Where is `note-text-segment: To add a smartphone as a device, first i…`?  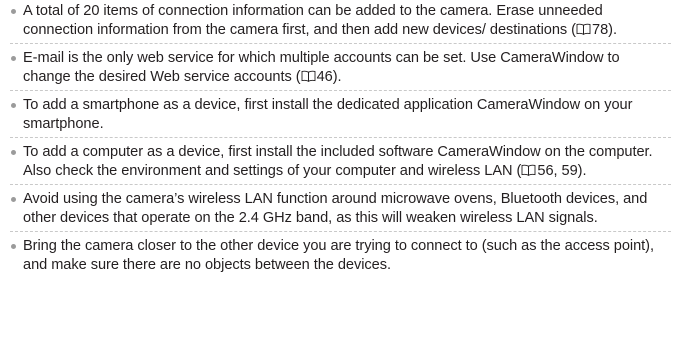
note-text-segment: To add a smartphone as a device, first i… is located at coordinates (328, 114).